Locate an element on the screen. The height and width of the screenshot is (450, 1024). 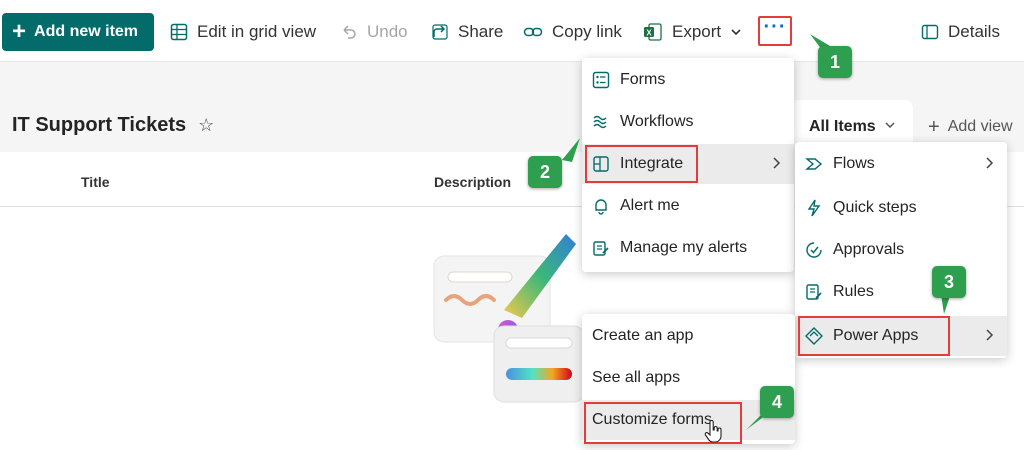
menu-item-power-apps: Power Apps is located at coordinates (901, 336).